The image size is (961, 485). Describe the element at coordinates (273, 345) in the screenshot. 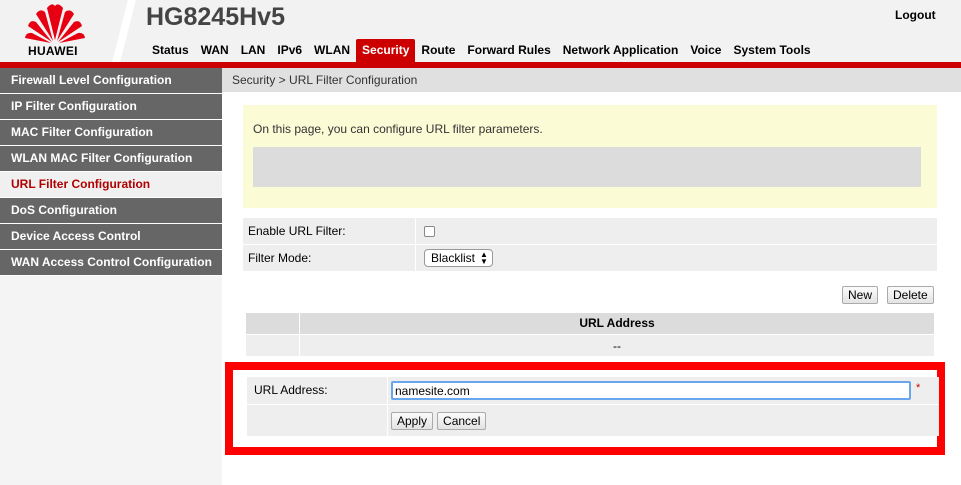

I see `select-cell` at that location.